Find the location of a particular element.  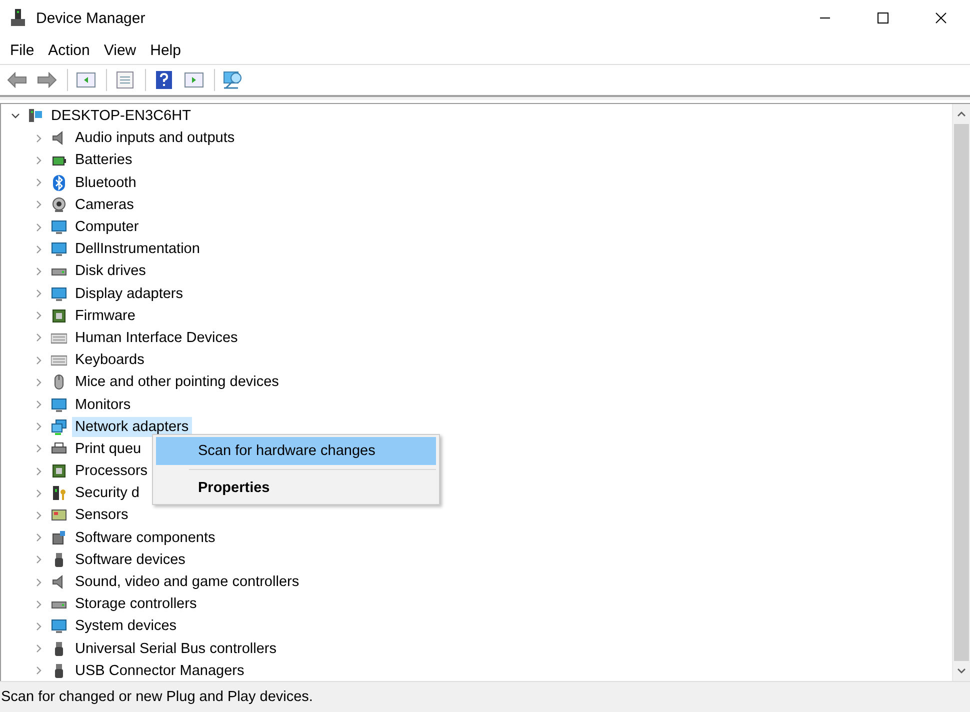

tree-item: Sound, video and game controllers is located at coordinates (187, 582).